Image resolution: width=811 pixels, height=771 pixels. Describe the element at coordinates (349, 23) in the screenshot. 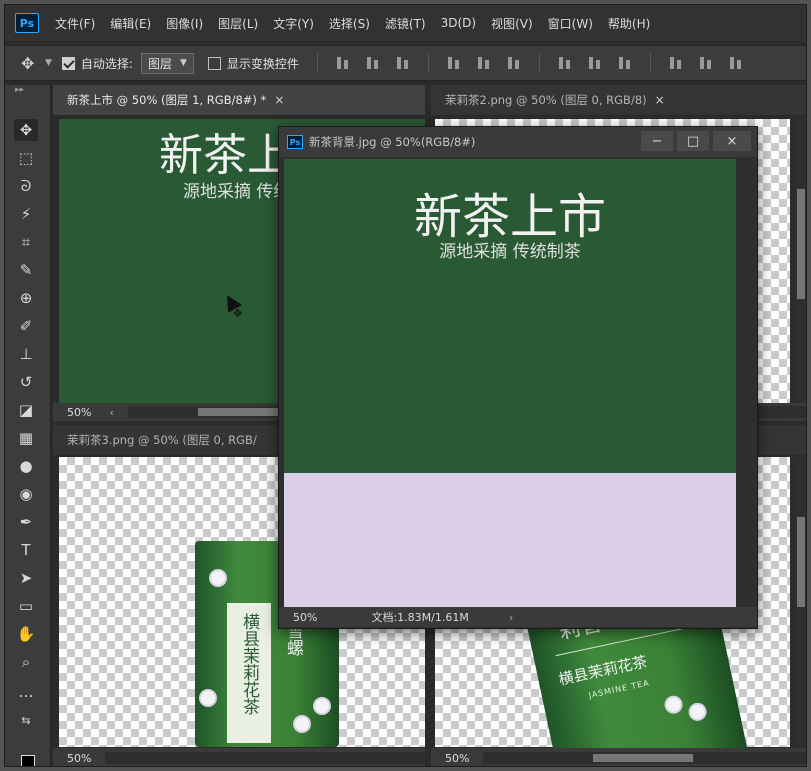

I see `menu-select: 选择(S)` at that location.